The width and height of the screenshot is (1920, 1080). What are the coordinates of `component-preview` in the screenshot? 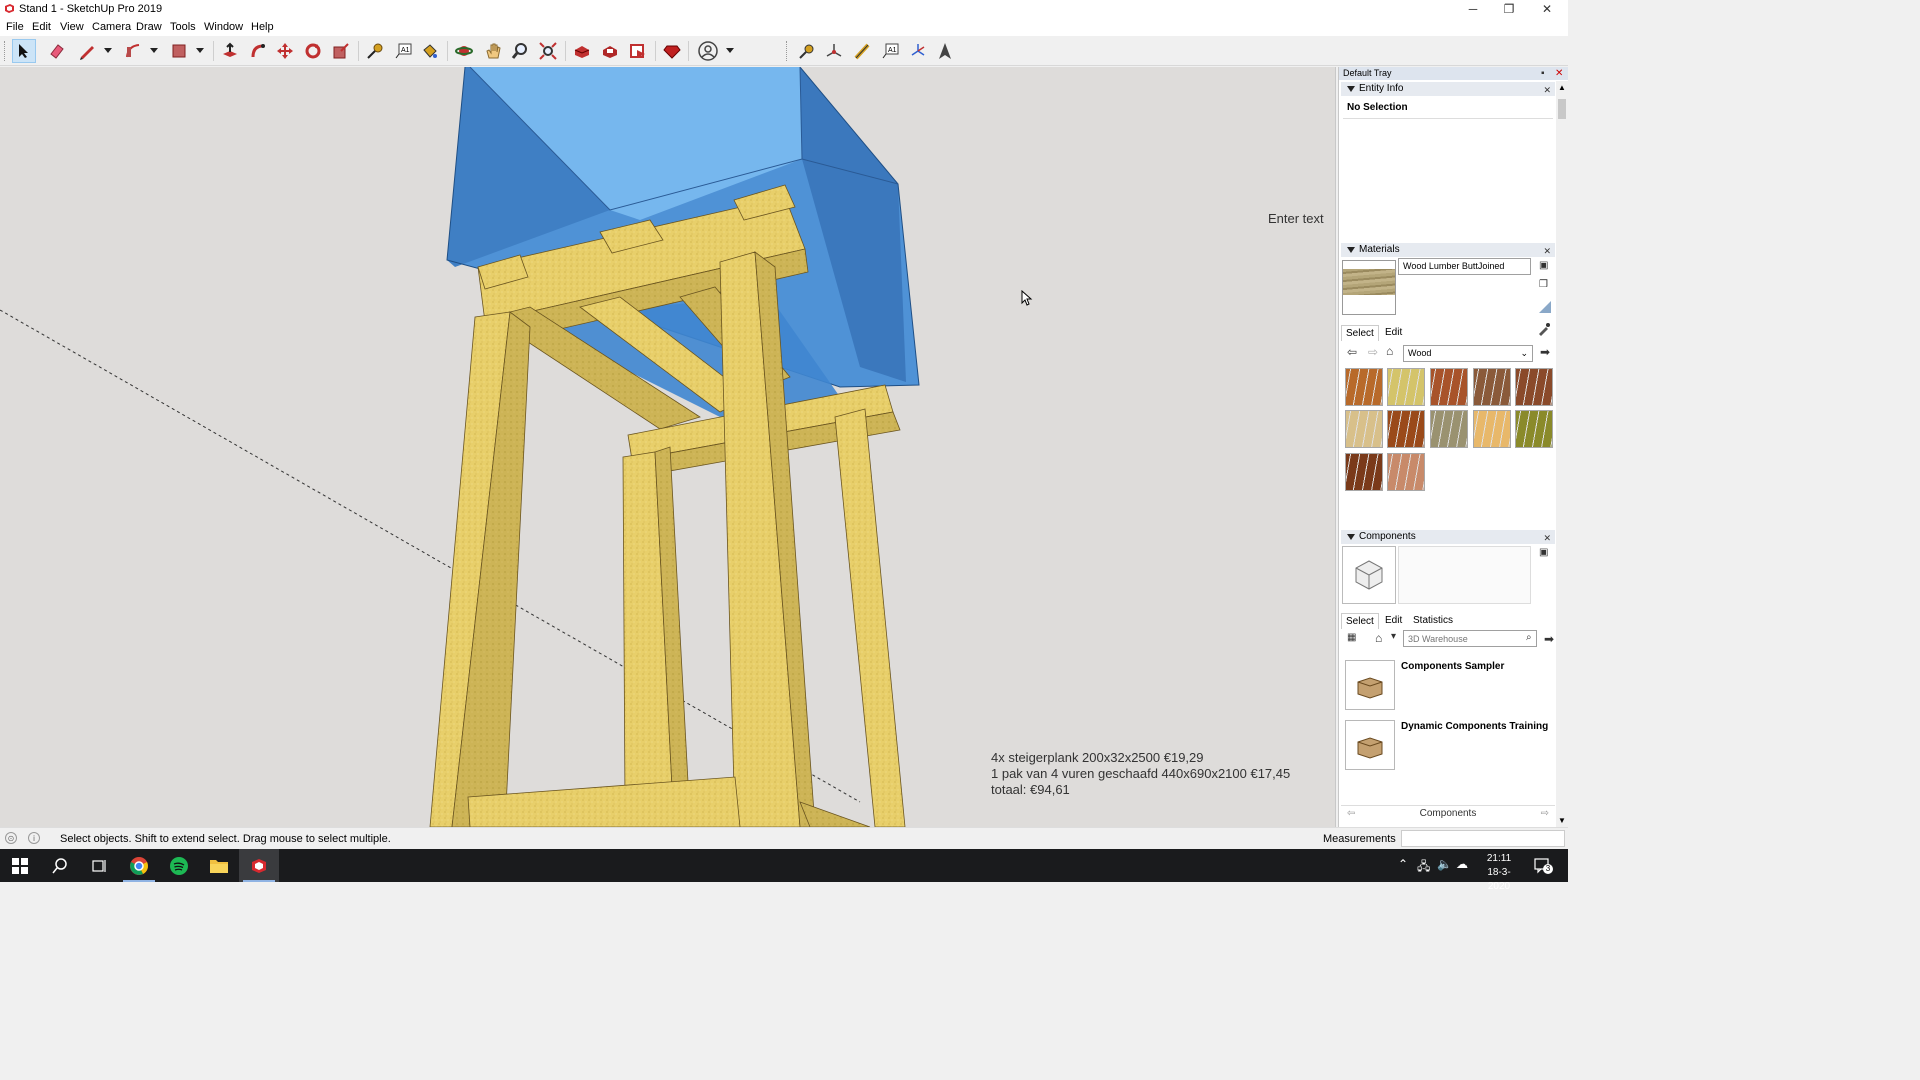 It's located at (1369, 575).